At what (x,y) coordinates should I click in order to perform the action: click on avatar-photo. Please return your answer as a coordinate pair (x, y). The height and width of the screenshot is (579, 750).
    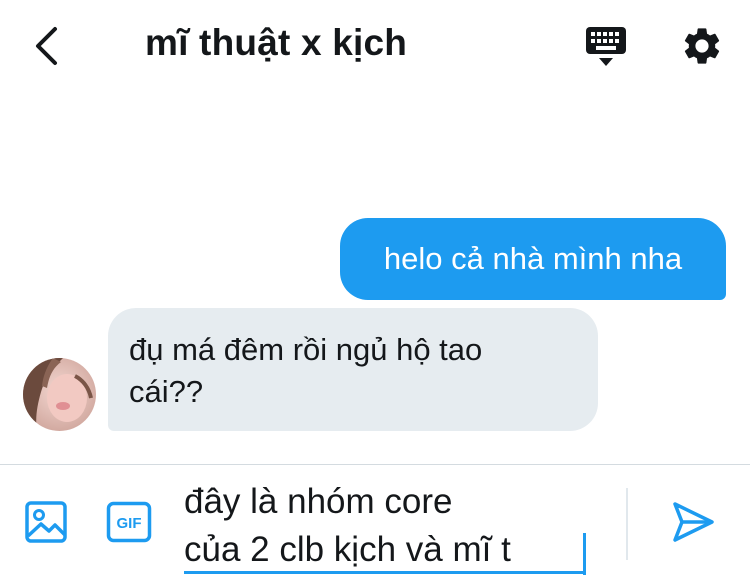
    Looking at the image, I should click on (59, 394).